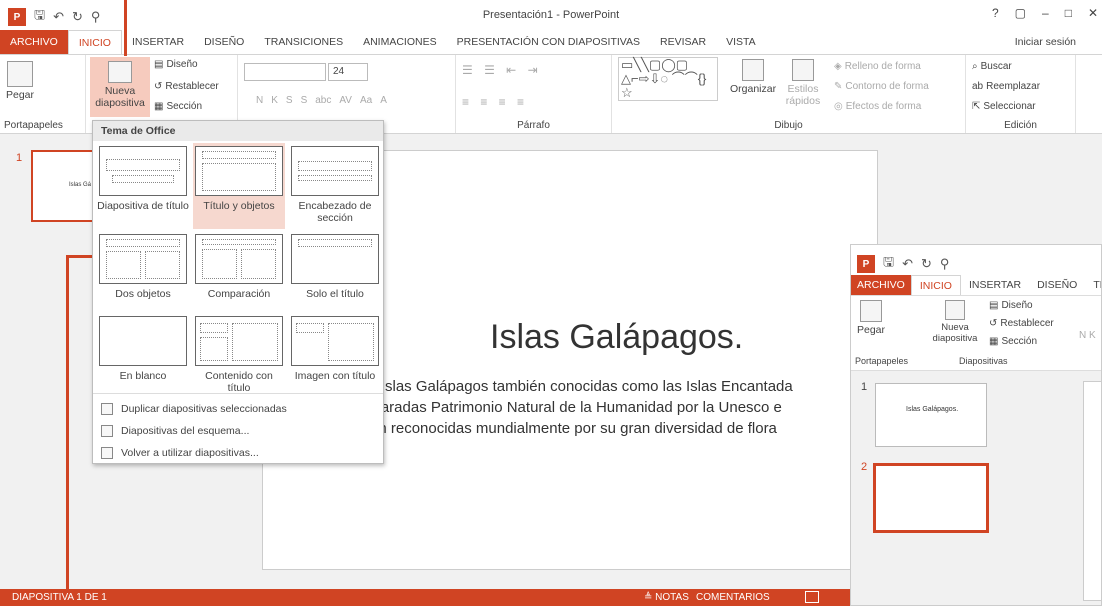 The height and width of the screenshot is (606, 1102). I want to click on help-button: ?, so click(995, 13).